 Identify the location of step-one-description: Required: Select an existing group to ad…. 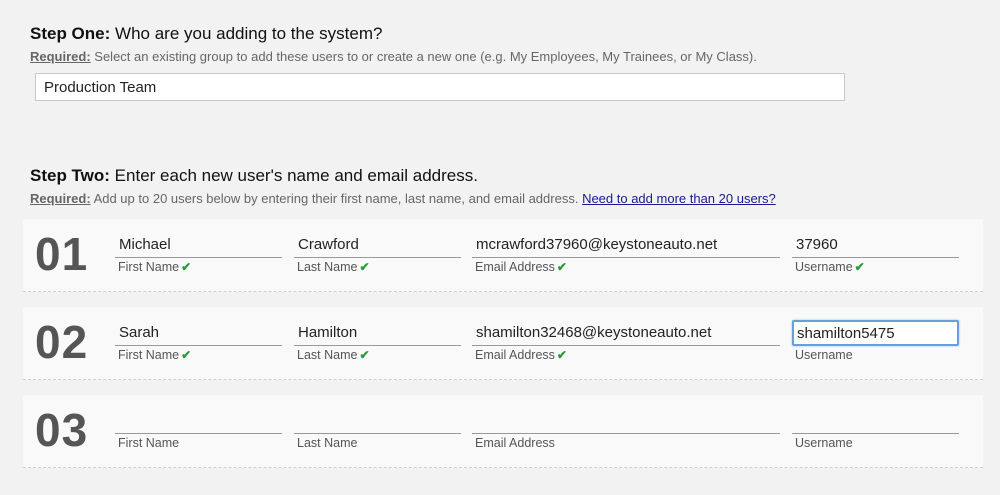
(393, 57).